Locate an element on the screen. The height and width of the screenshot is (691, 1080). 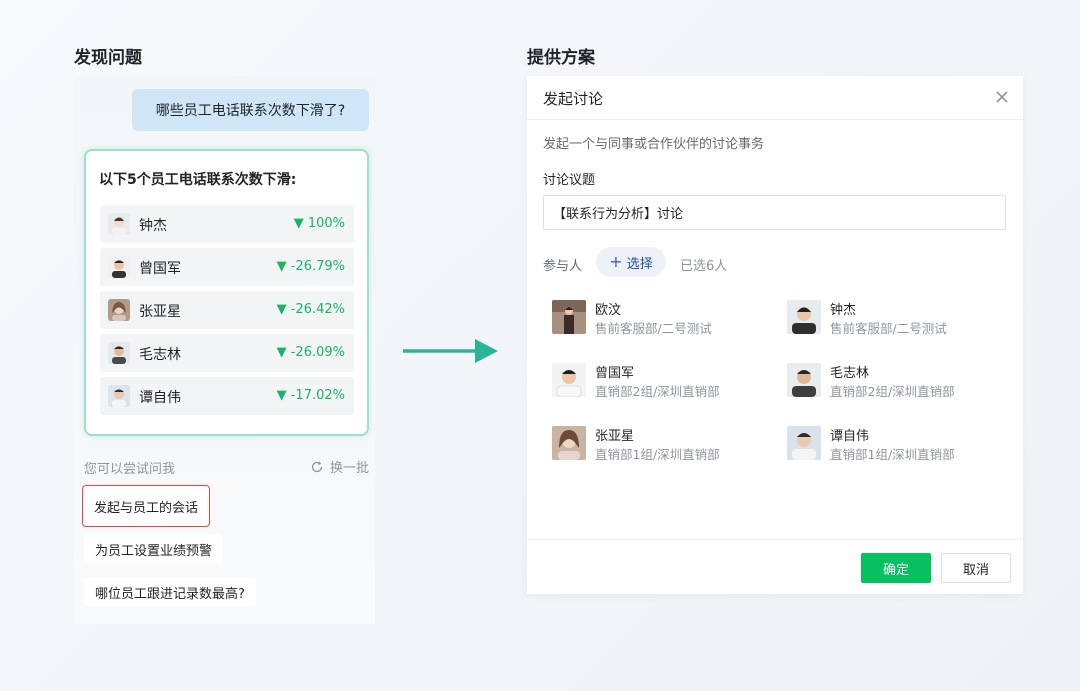
select-participants-button: + 选择 is located at coordinates (631, 262).